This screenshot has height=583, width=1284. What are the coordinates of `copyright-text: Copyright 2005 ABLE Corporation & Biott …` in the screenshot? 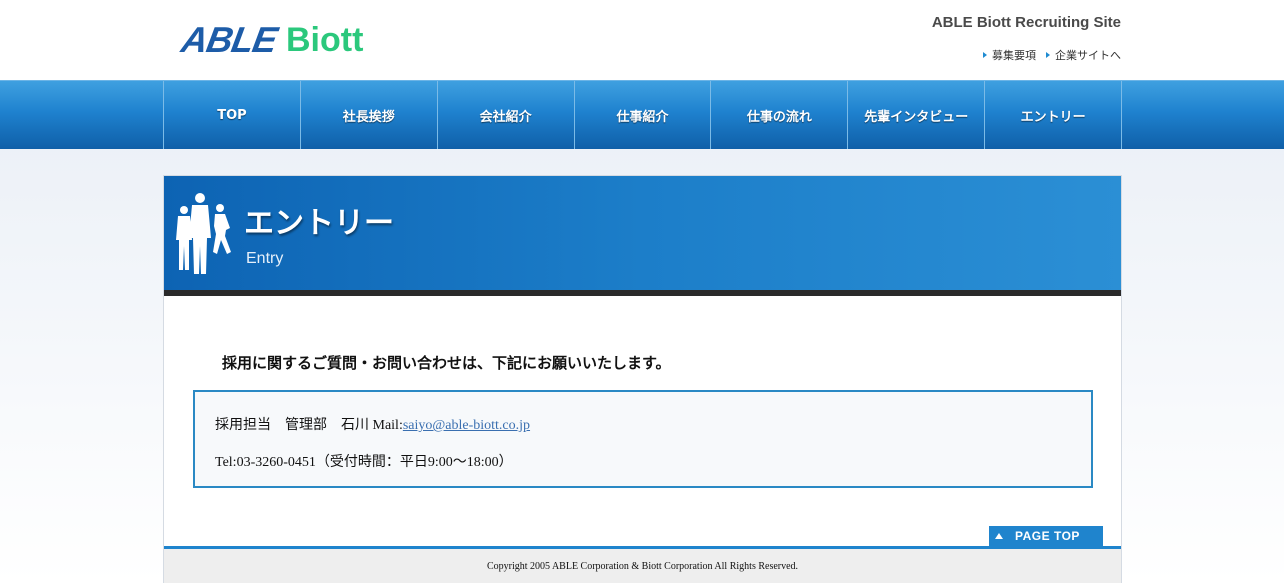 It's located at (642, 566).